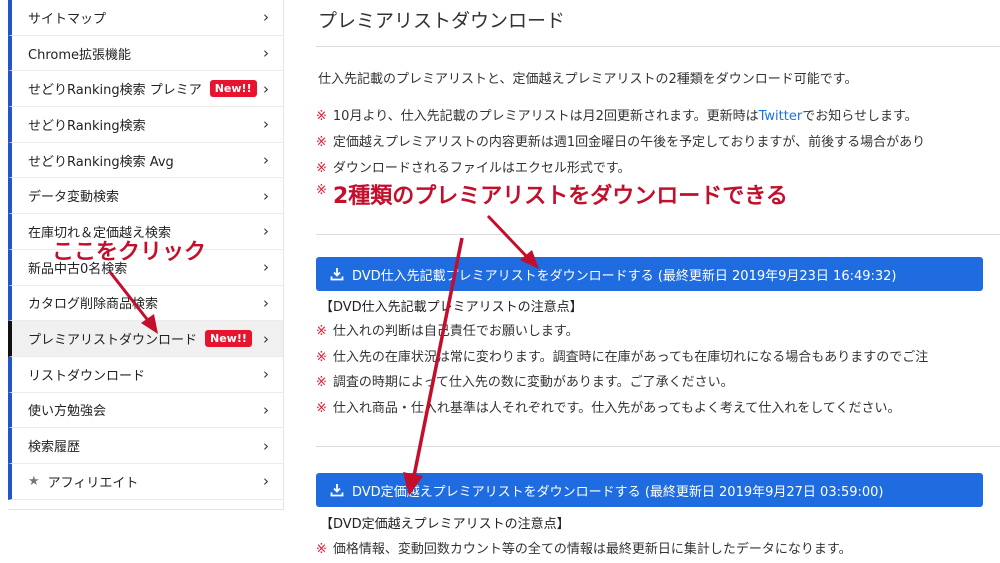 This screenshot has height=563, width=1000. Describe the element at coordinates (67, 412) in the screenshot. I see `sidebar-item-label: 使い方勉強会` at that location.